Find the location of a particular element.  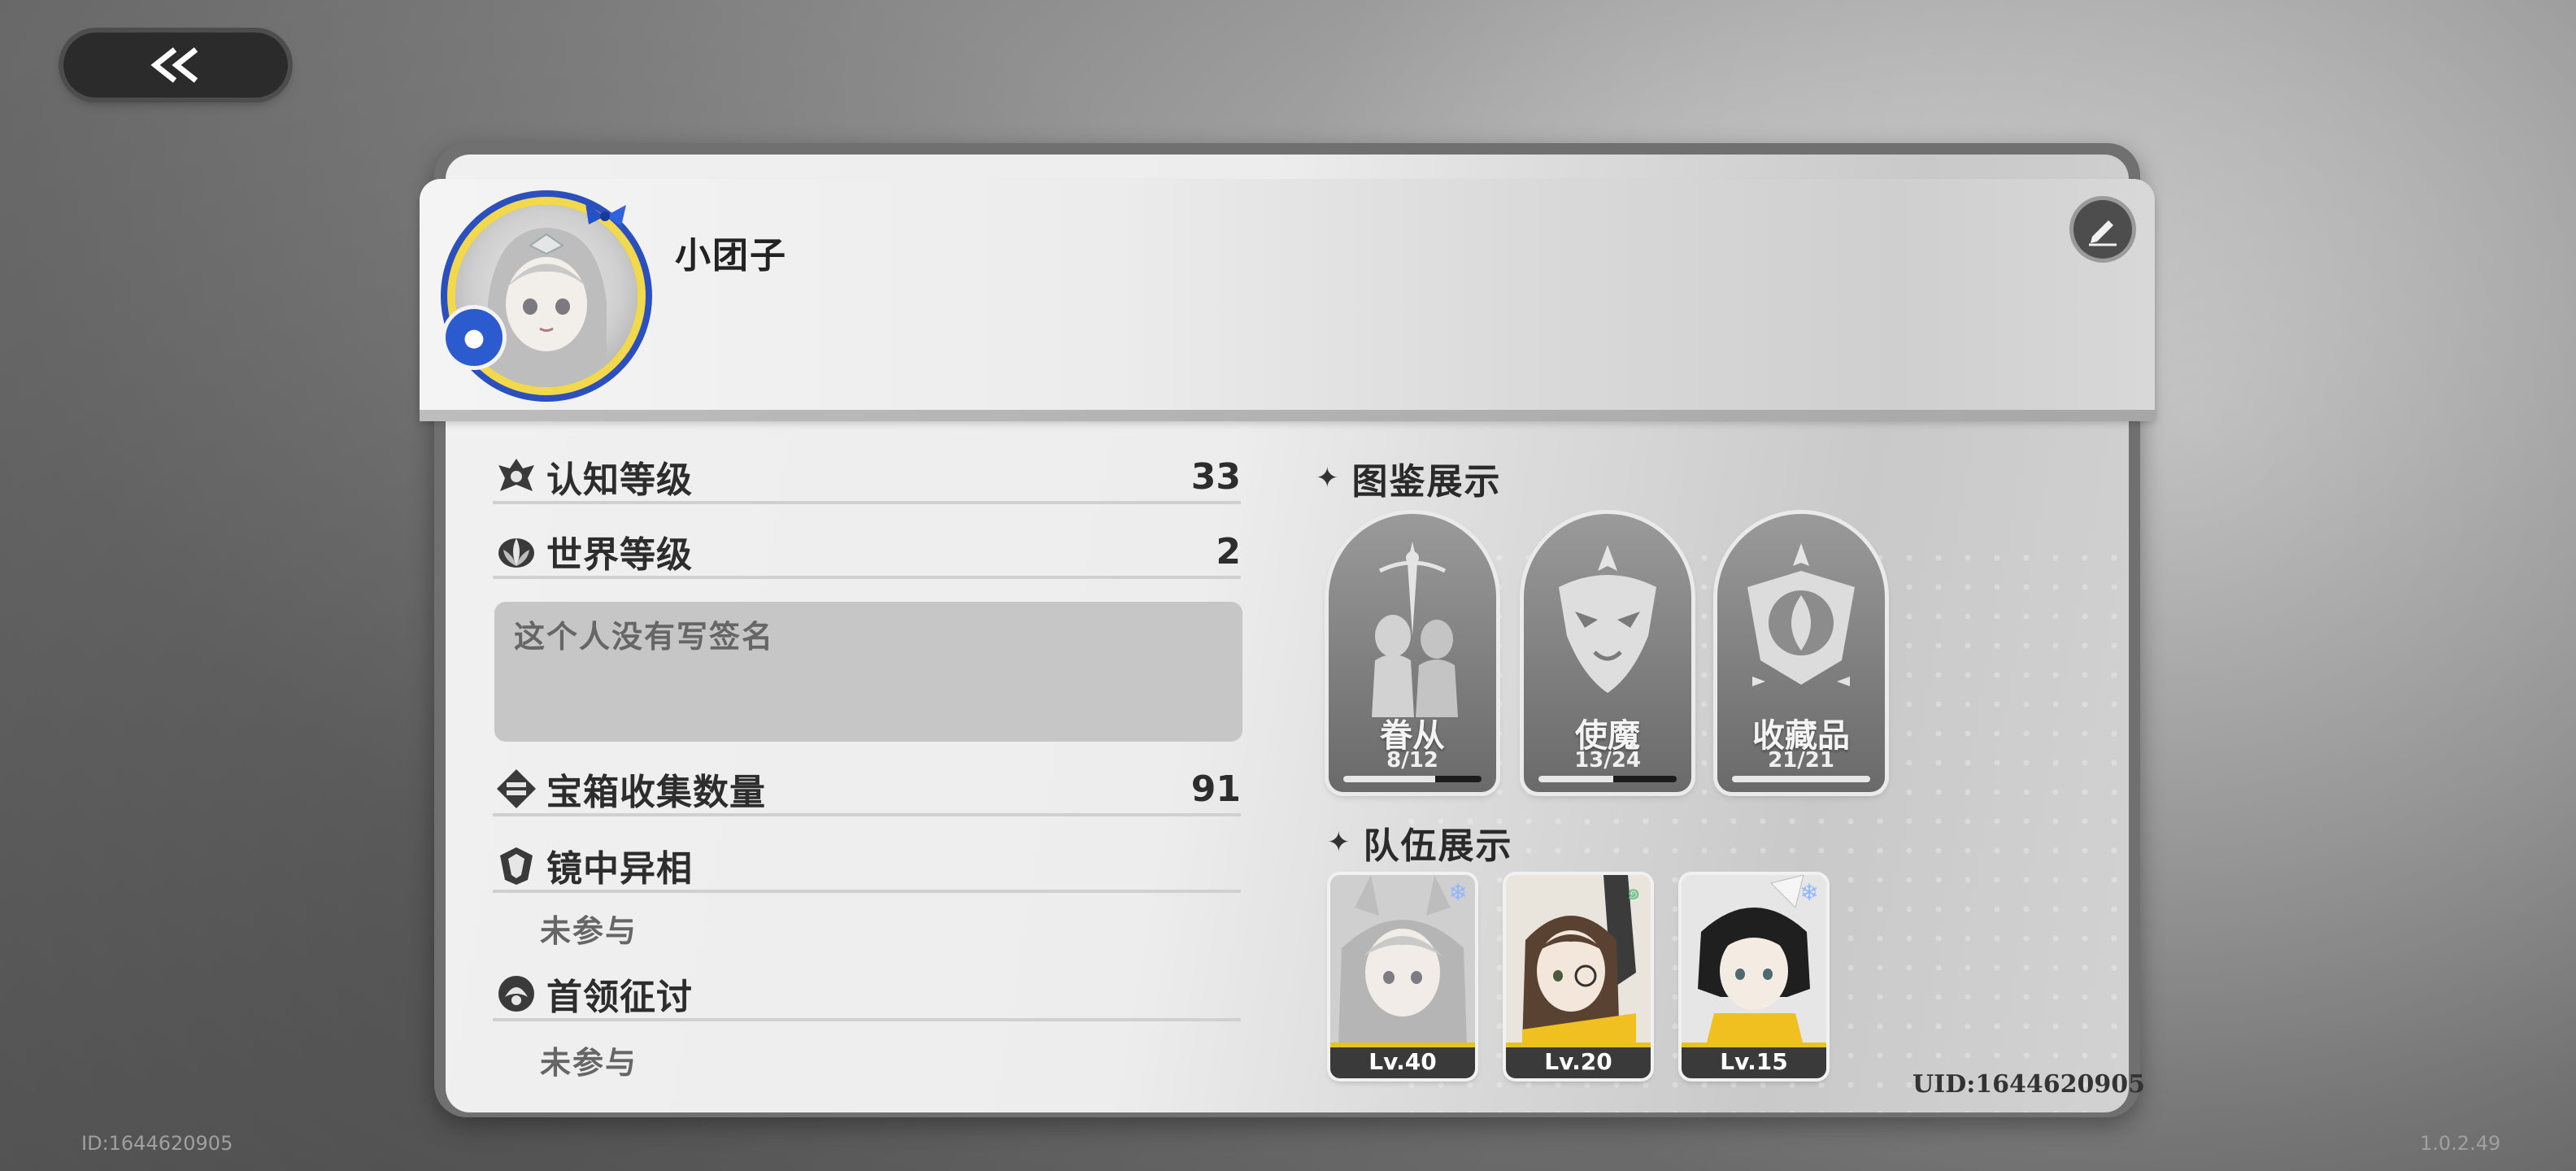

footer-id: ID:1644620905 is located at coordinates (157, 1144).